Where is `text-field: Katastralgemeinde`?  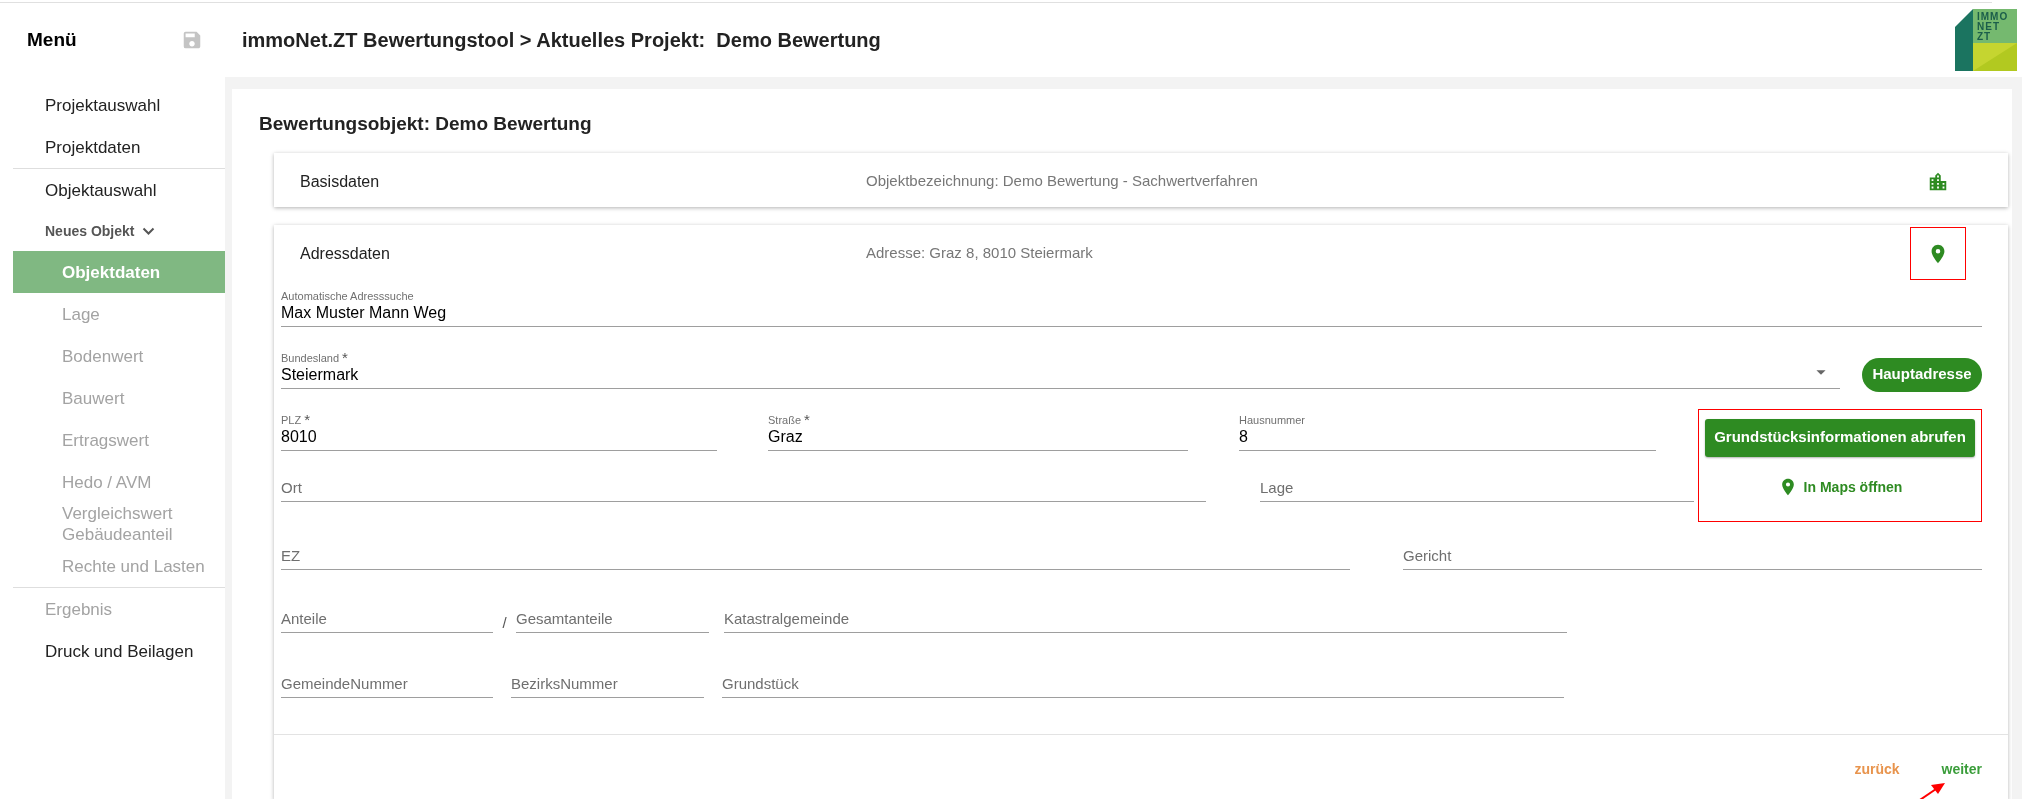
text-field: Katastralgemeinde is located at coordinates (1145, 620).